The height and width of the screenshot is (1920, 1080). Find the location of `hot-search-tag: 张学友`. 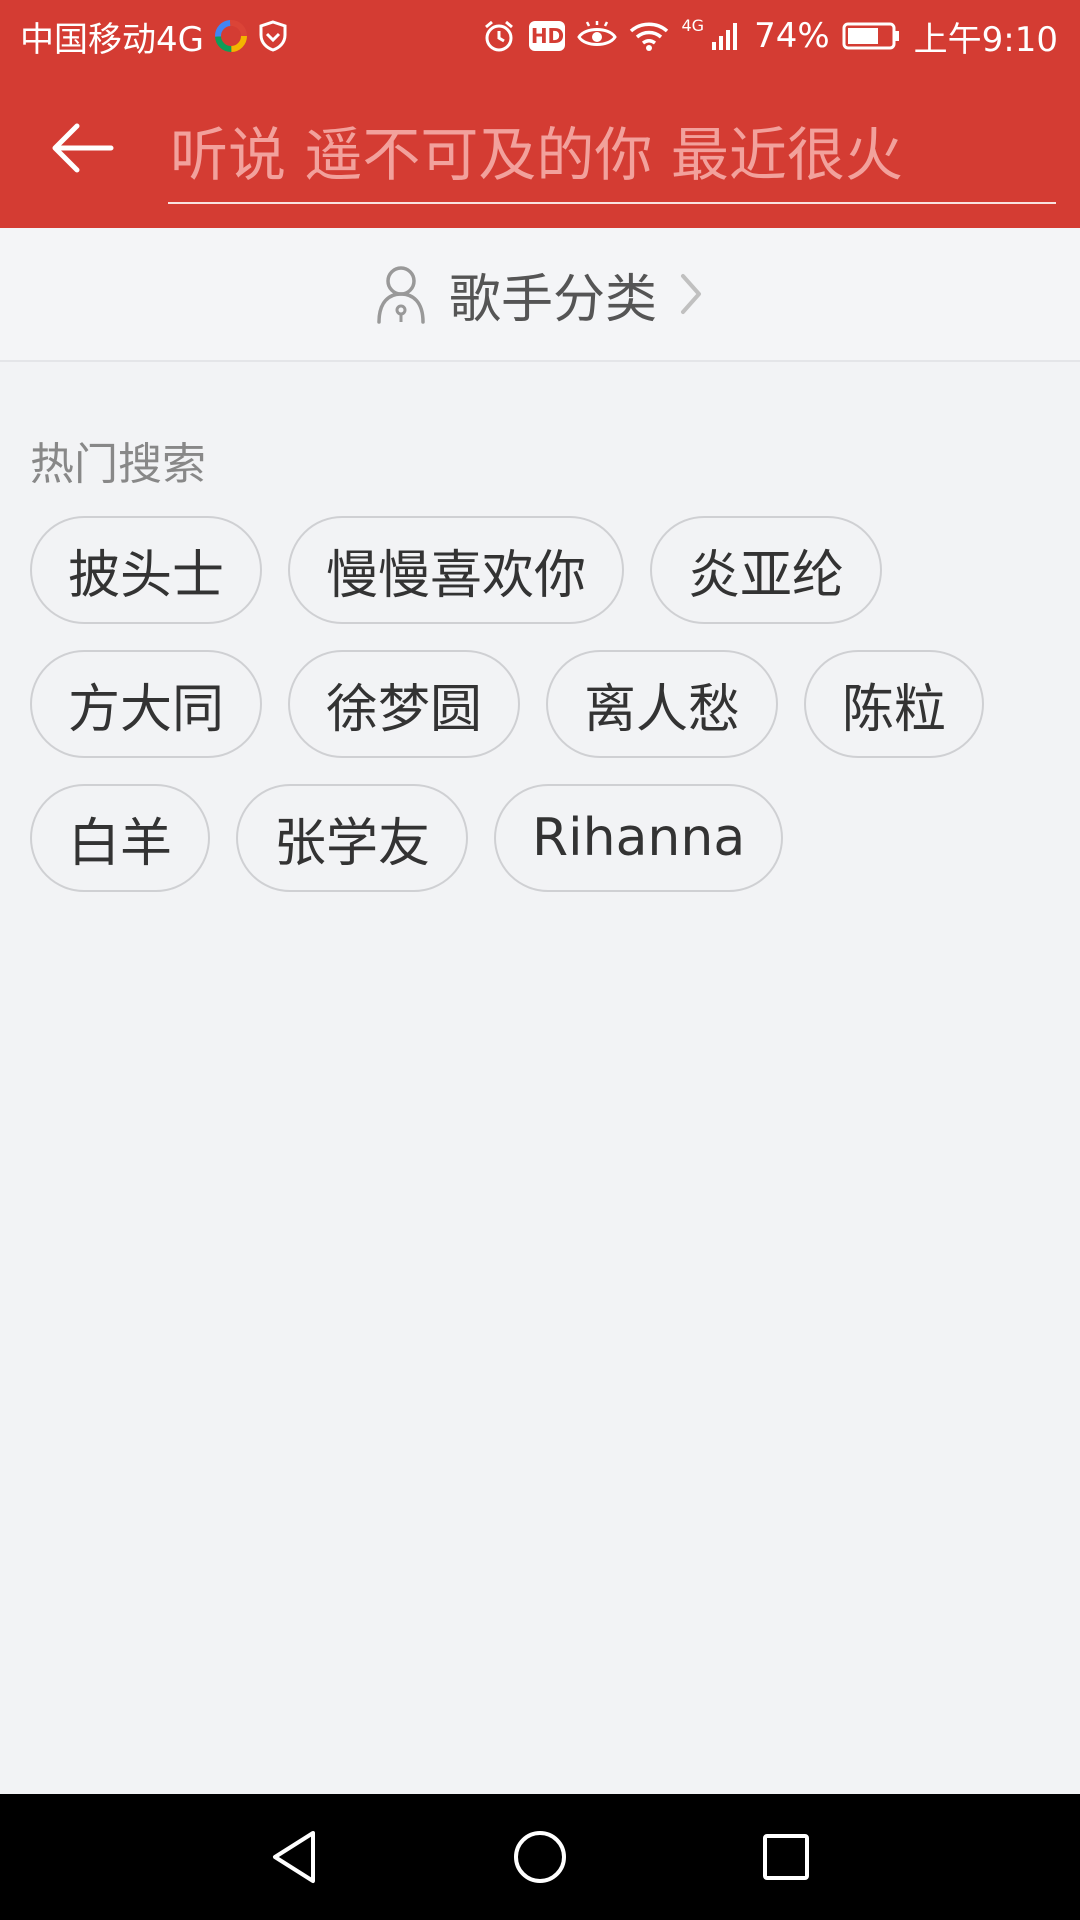

hot-search-tag: 张学友 is located at coordinates (352, 838).